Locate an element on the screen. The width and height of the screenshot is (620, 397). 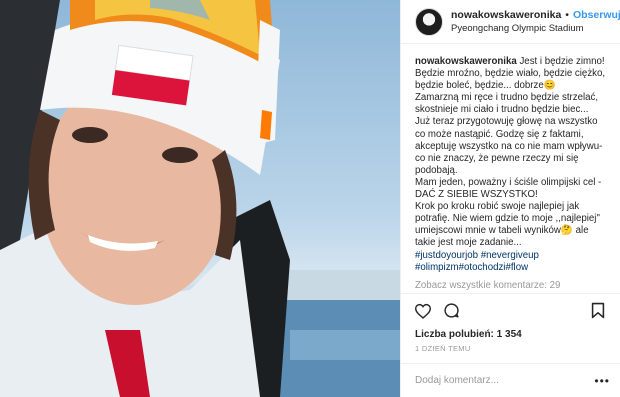
comment-bubble-icon is located at coordinates (451, 311).